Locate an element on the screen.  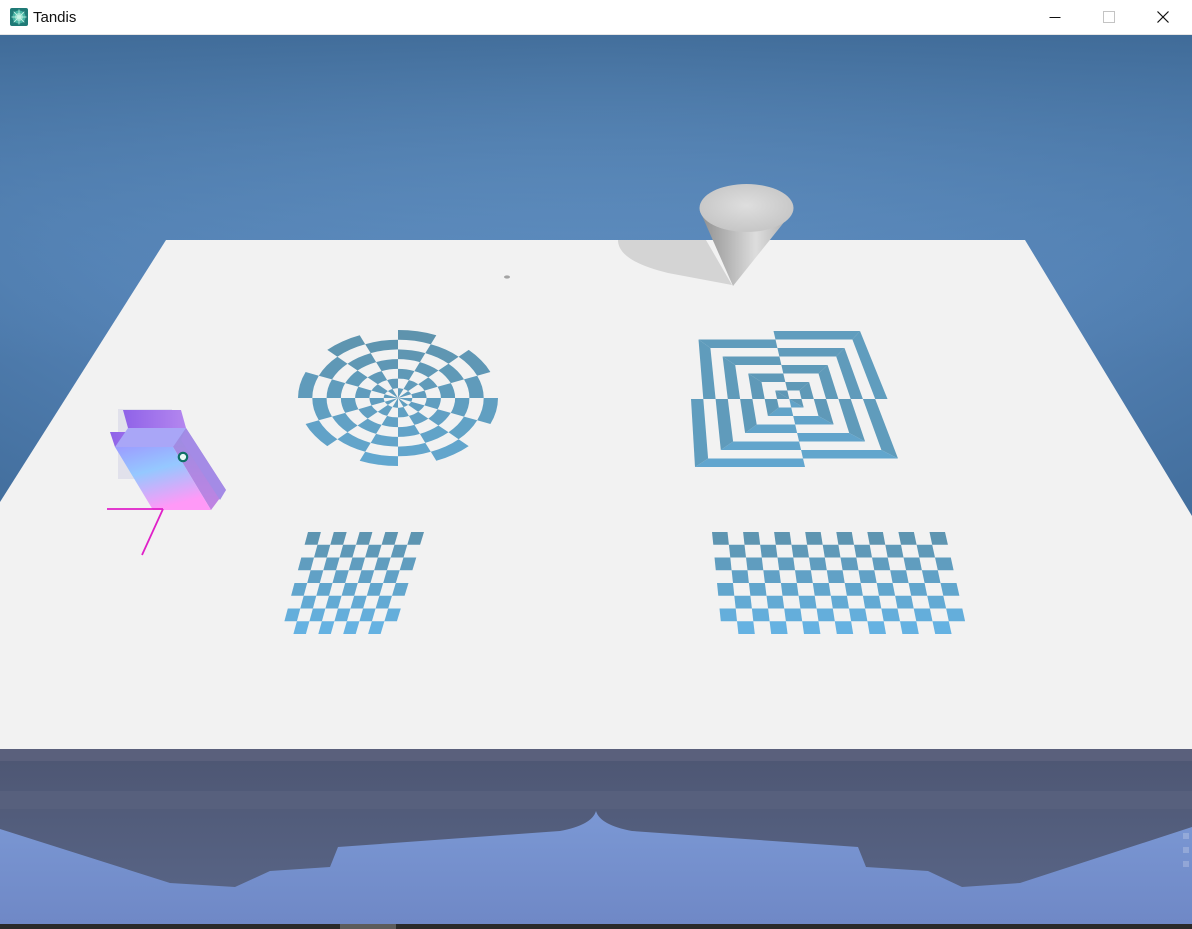
maximize-icon is located at coordinates (1109, 17).